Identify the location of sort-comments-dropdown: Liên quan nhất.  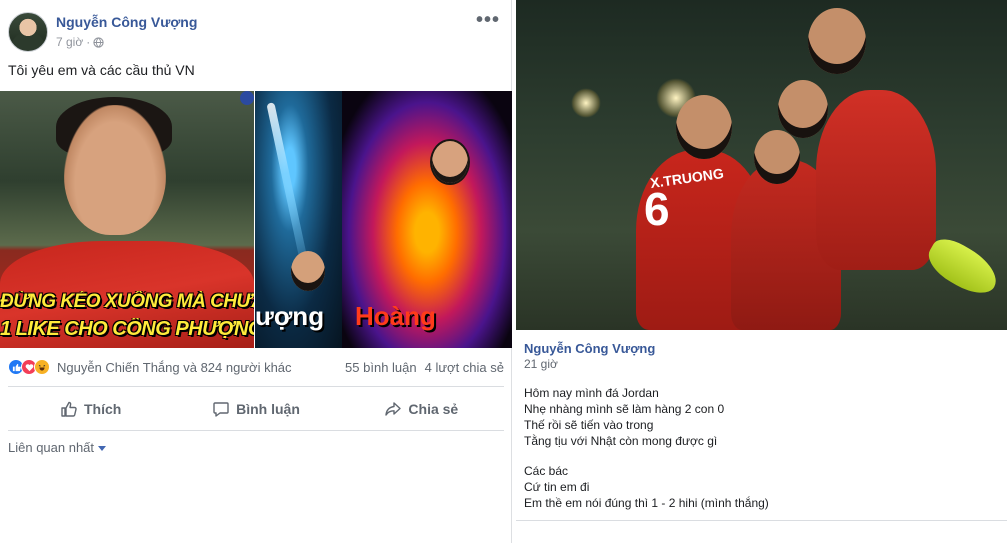
(57, 447).